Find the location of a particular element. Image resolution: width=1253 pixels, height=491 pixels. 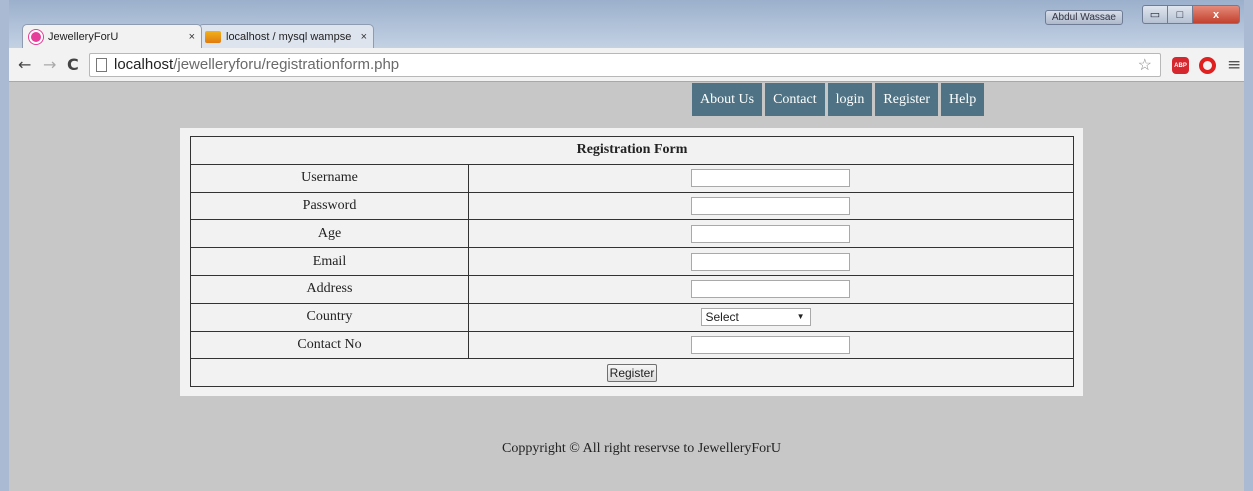

age-input is located at coordinates (770, 233).